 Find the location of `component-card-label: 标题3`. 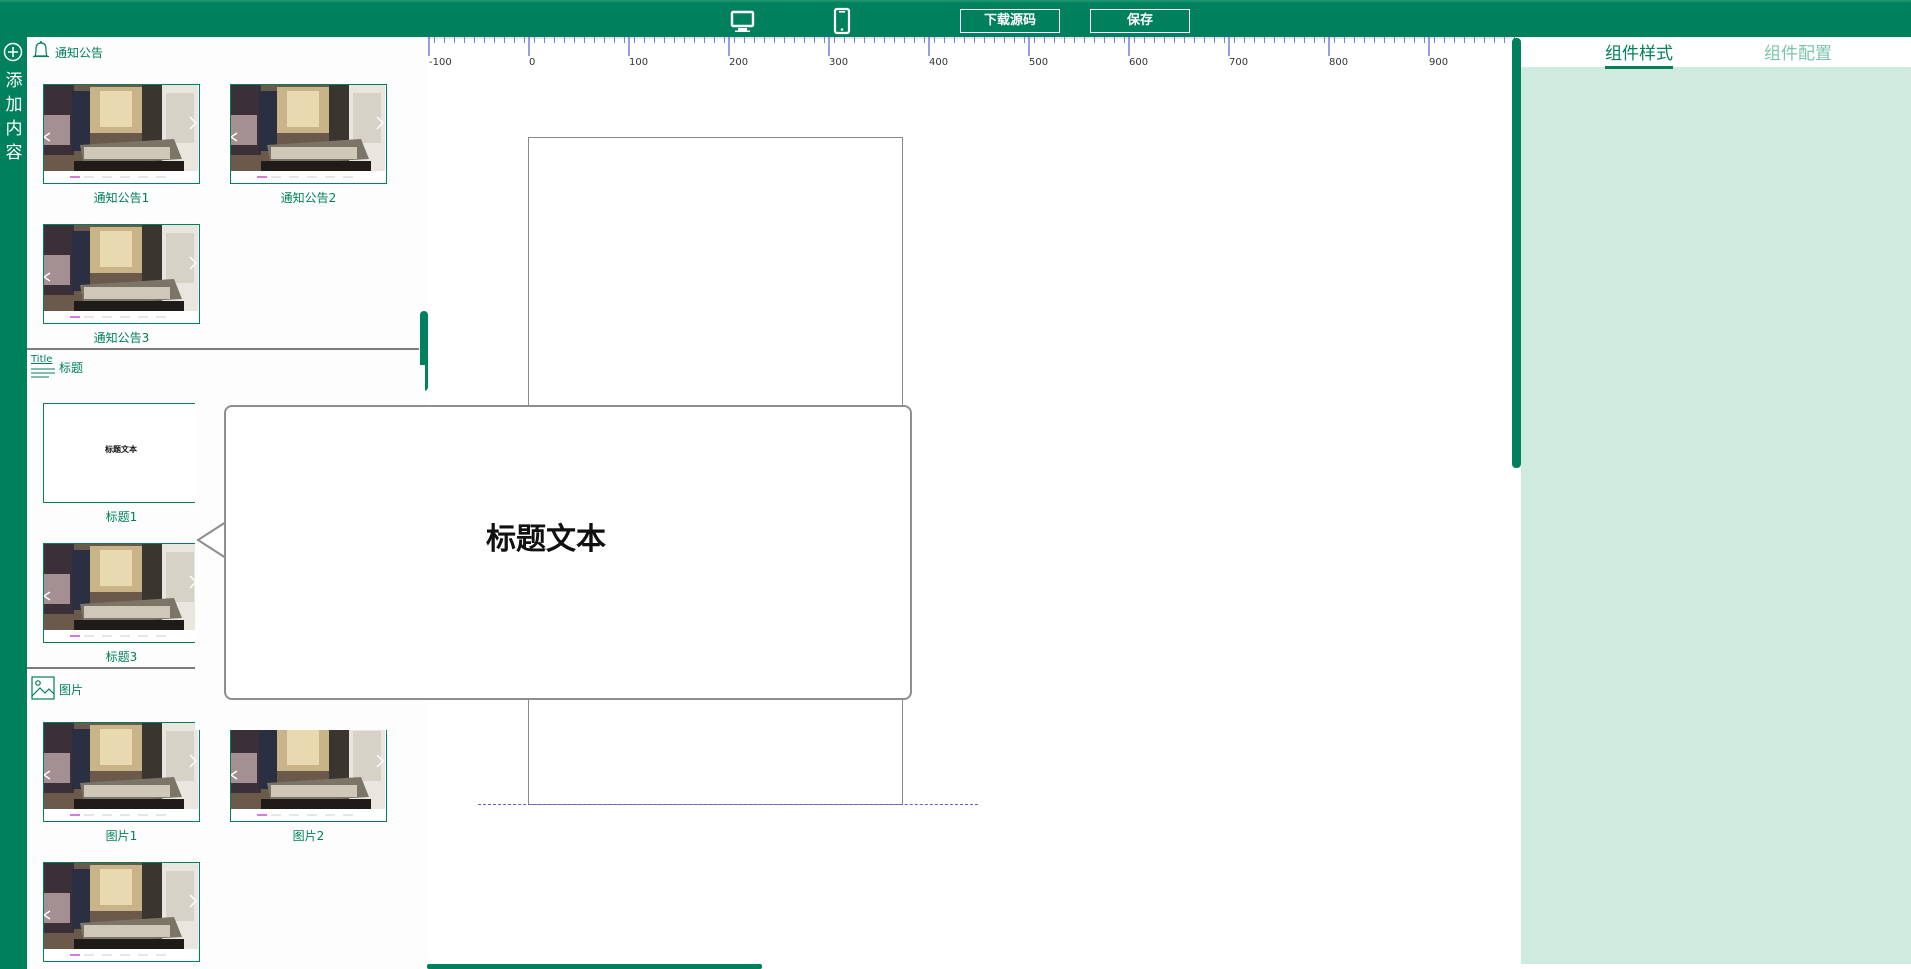

component-card-label: 标题3 is located at coordinates (121, 657).